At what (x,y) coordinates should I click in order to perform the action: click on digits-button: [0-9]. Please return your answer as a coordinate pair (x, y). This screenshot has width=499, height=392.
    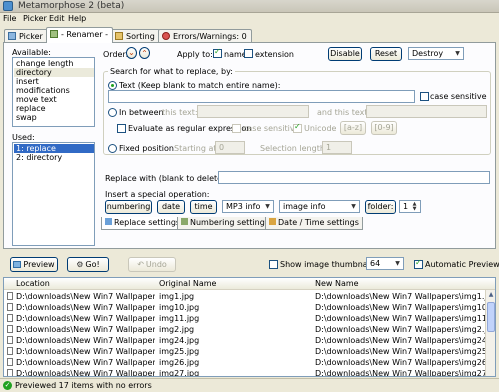
    Looking at the image, I should click on (384, 128).